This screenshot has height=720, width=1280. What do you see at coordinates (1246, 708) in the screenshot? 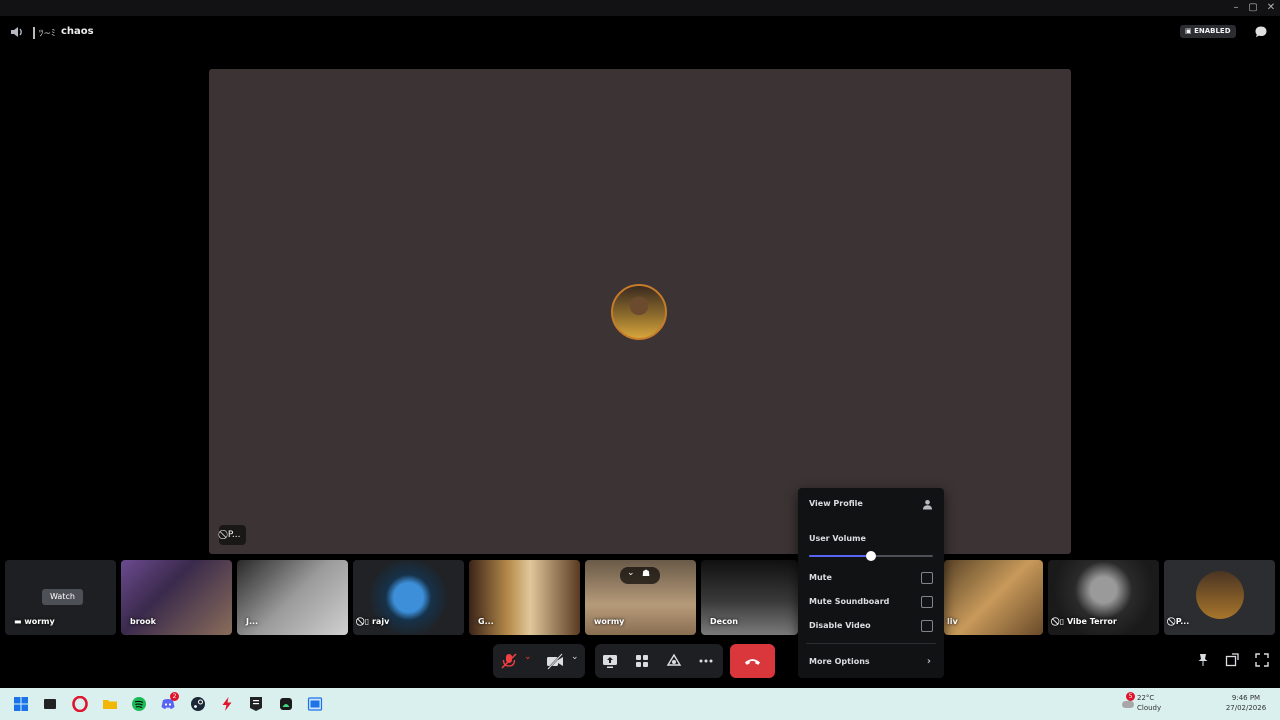
I see `clock-date: 27/02/2026` at bounding box center [1246, 708].